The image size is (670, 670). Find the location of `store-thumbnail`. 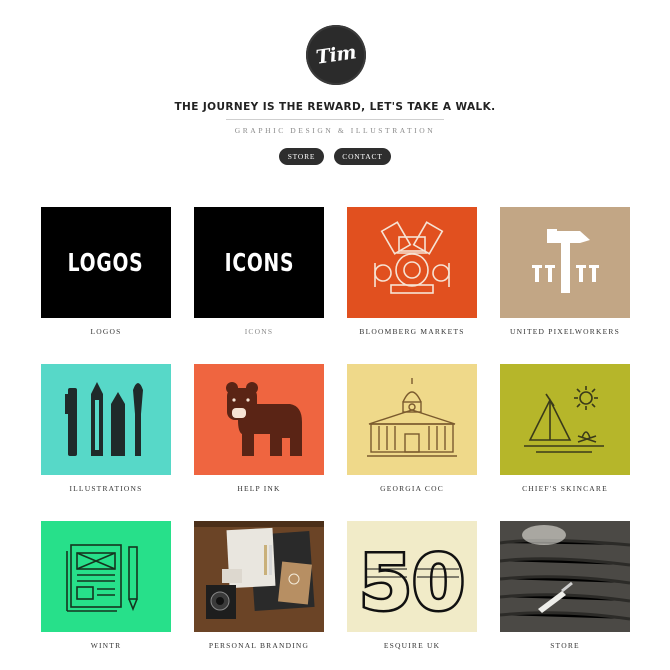

store-thumbnail is located at coordinates (565, 576).